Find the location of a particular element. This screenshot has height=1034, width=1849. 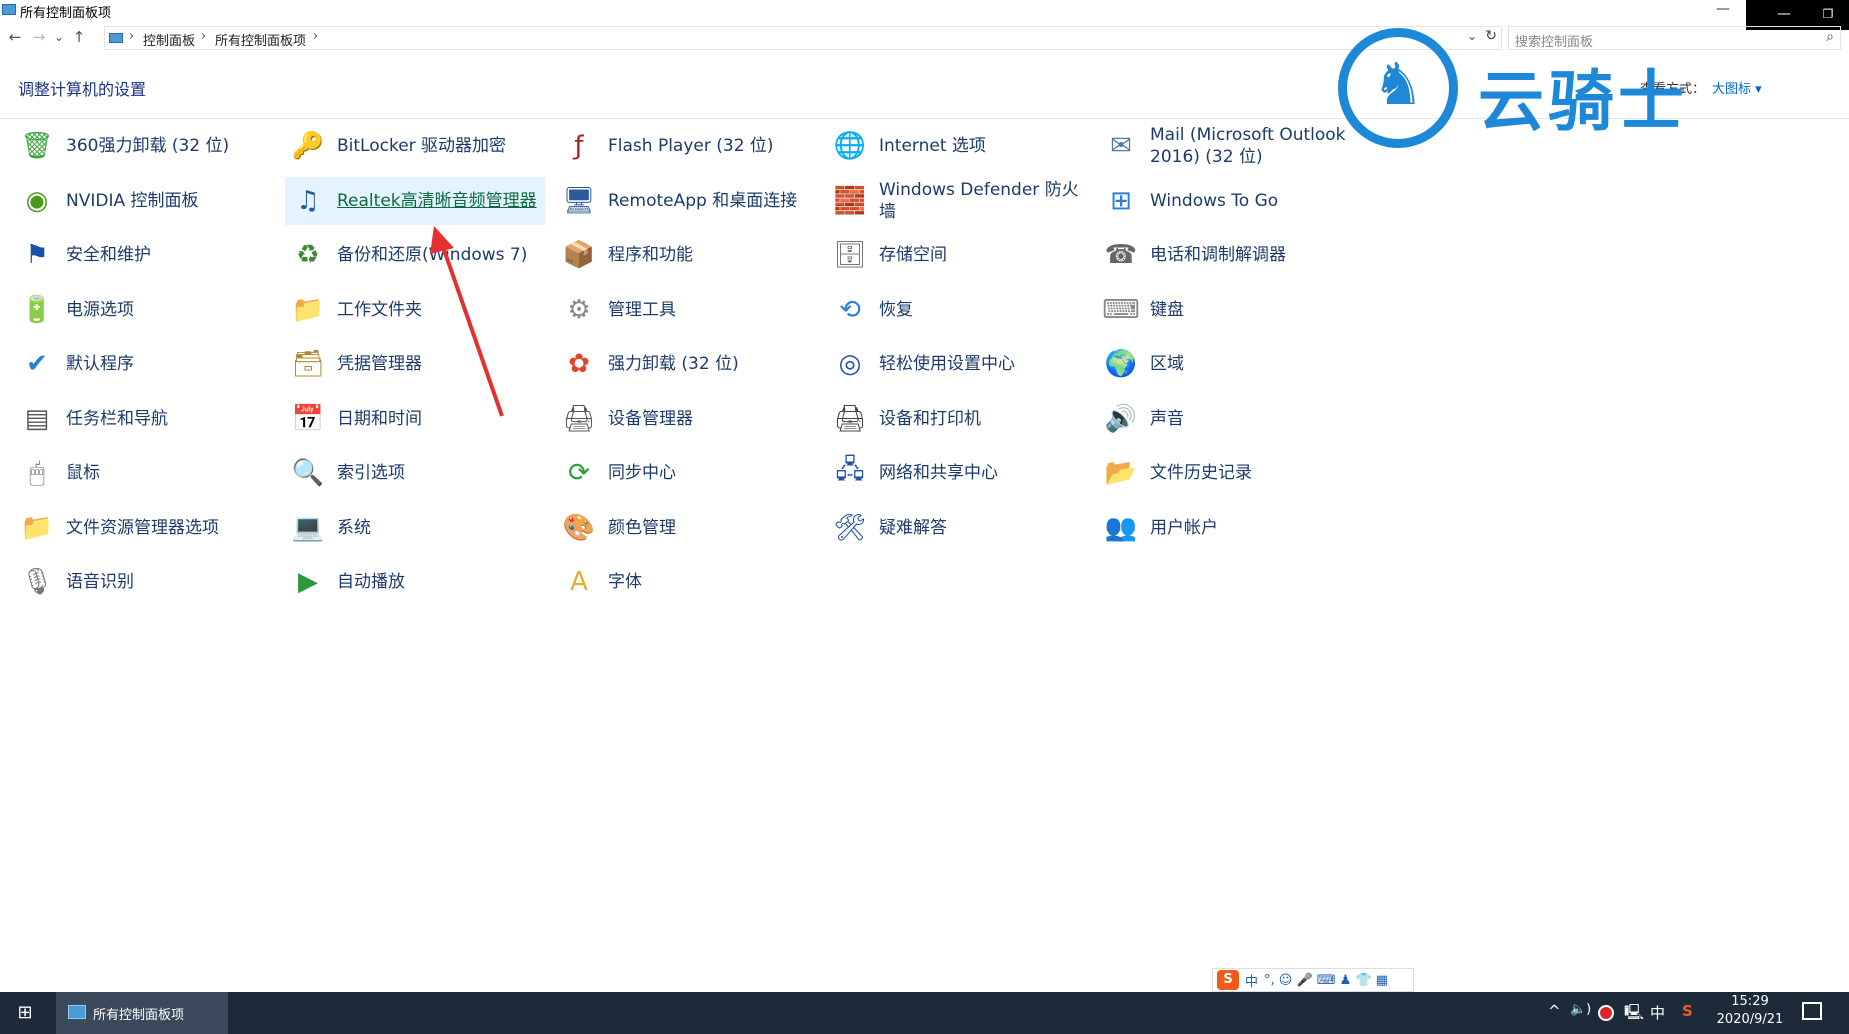

control-panel-item: ⚑ 安全和维护 is located at coordinates (144, 255).